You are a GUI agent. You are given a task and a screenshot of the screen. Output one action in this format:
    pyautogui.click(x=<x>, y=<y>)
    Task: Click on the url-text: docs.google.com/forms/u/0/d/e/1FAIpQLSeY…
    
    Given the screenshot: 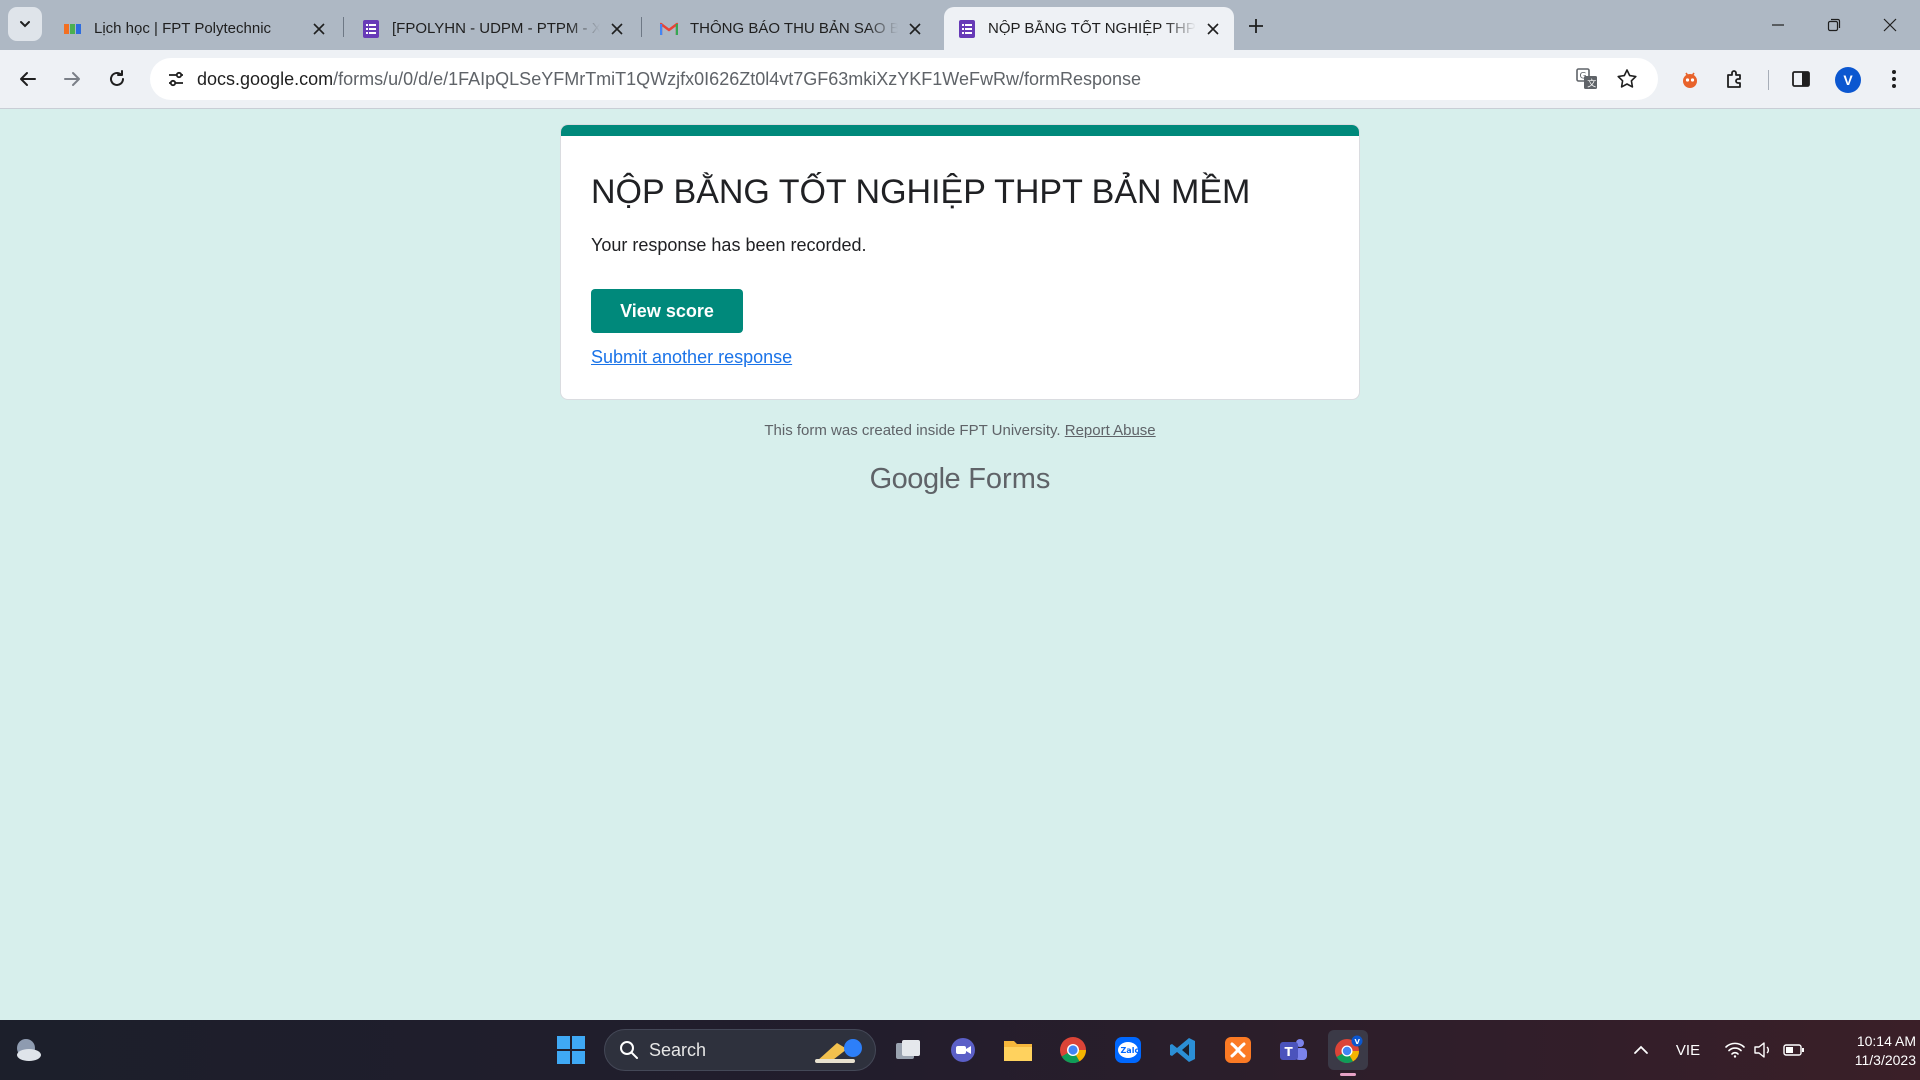 What is the action you would take?
    pyautogui.click(x=669, y=79)
    